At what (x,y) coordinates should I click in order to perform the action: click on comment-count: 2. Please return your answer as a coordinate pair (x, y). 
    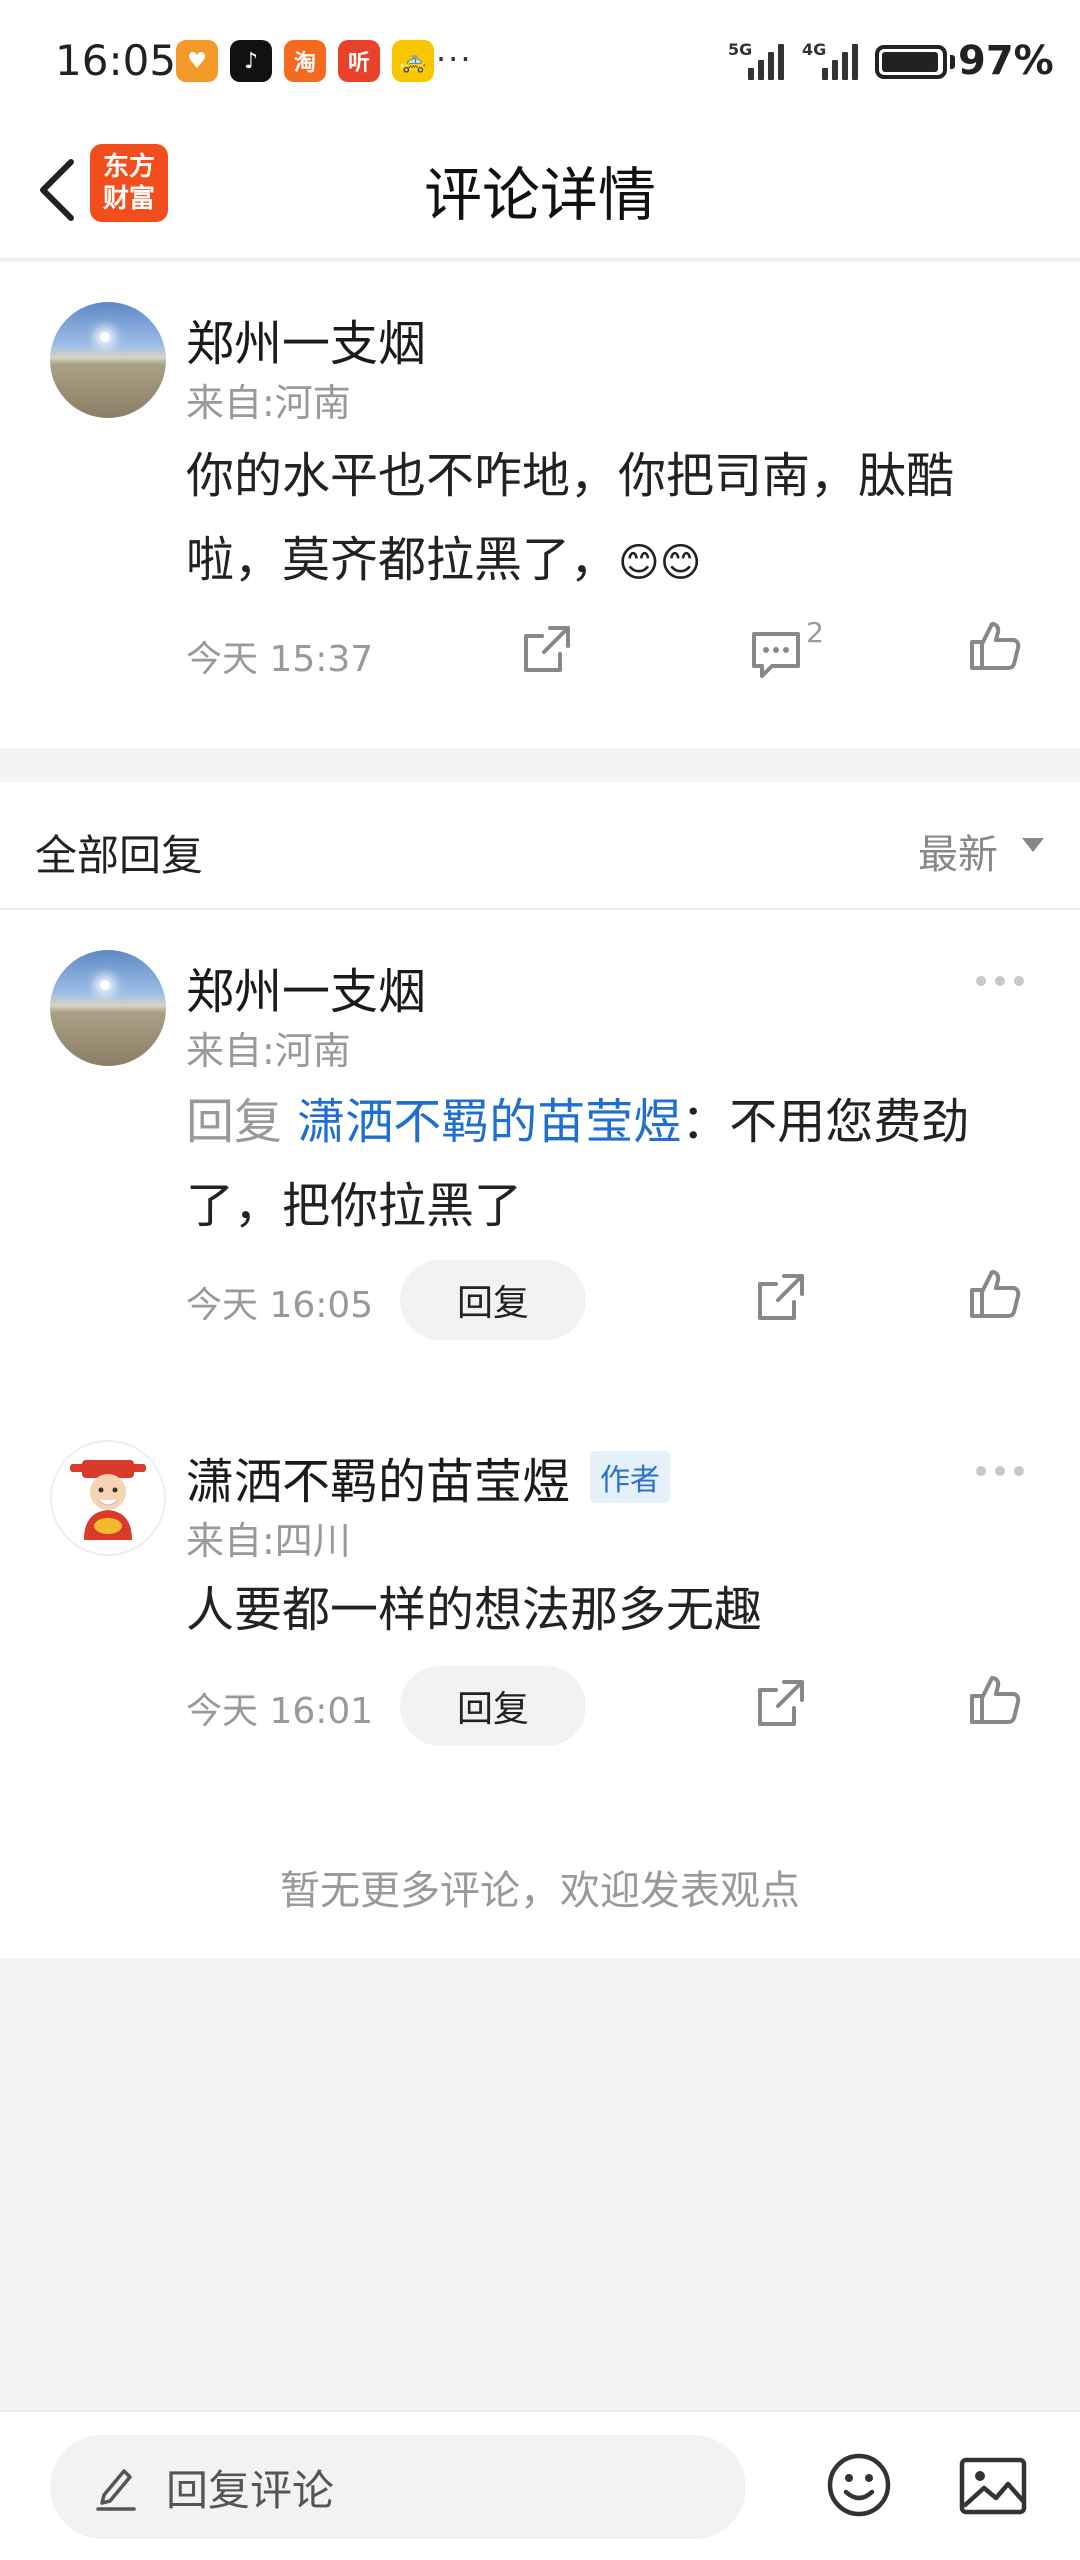
    Looking at the image, I should click on (815, 632).